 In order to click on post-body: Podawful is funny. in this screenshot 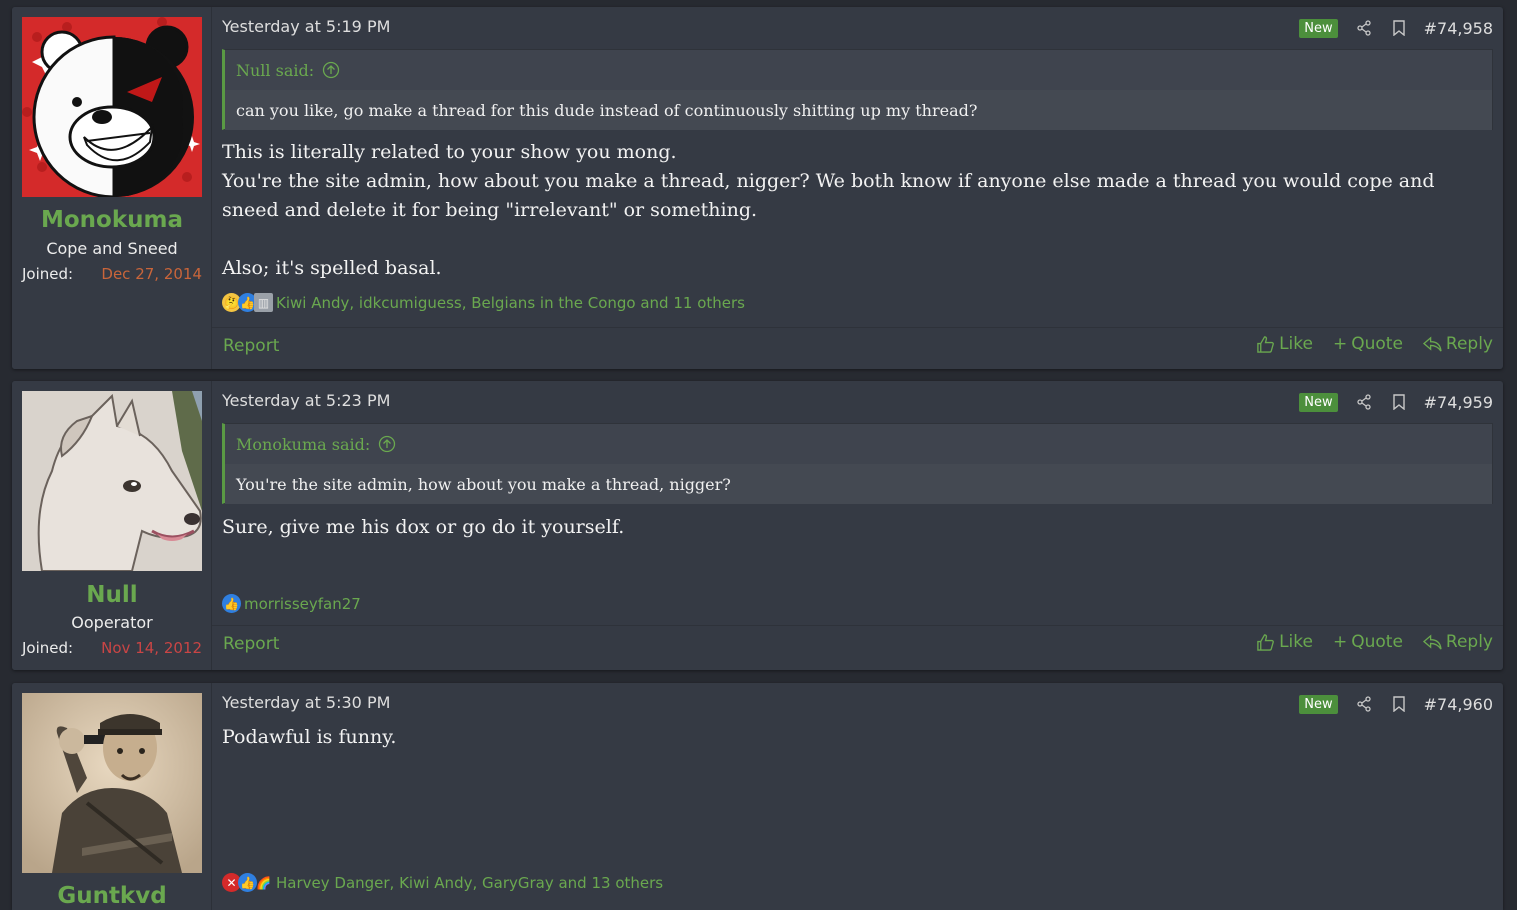, I will do `click(857, 737)`.